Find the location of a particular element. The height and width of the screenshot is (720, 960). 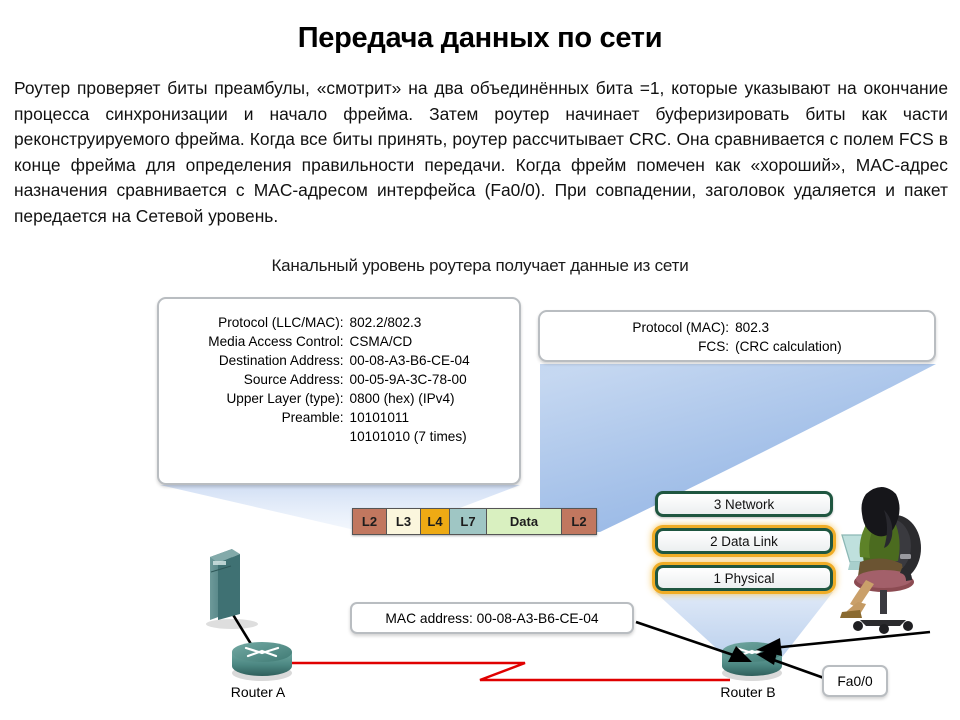

server-icon is located at coordinates (232, 589).